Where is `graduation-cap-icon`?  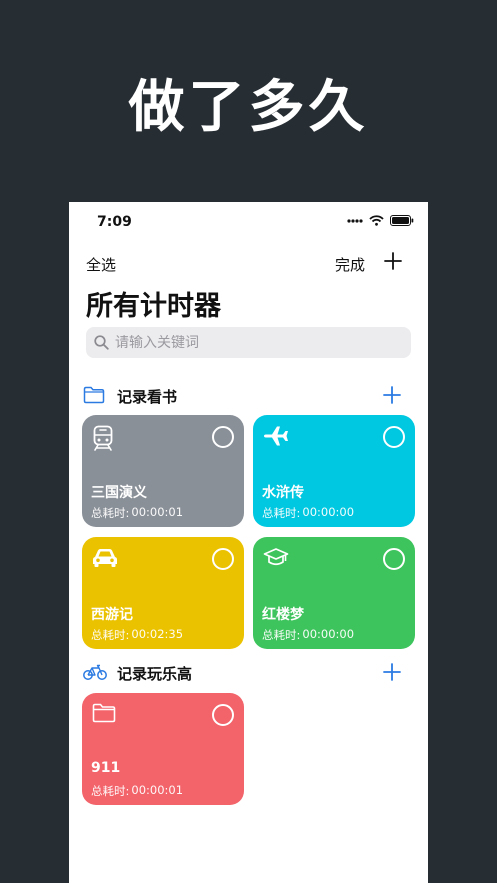 graduation-cap-icon is located at coordinates (276, 557).